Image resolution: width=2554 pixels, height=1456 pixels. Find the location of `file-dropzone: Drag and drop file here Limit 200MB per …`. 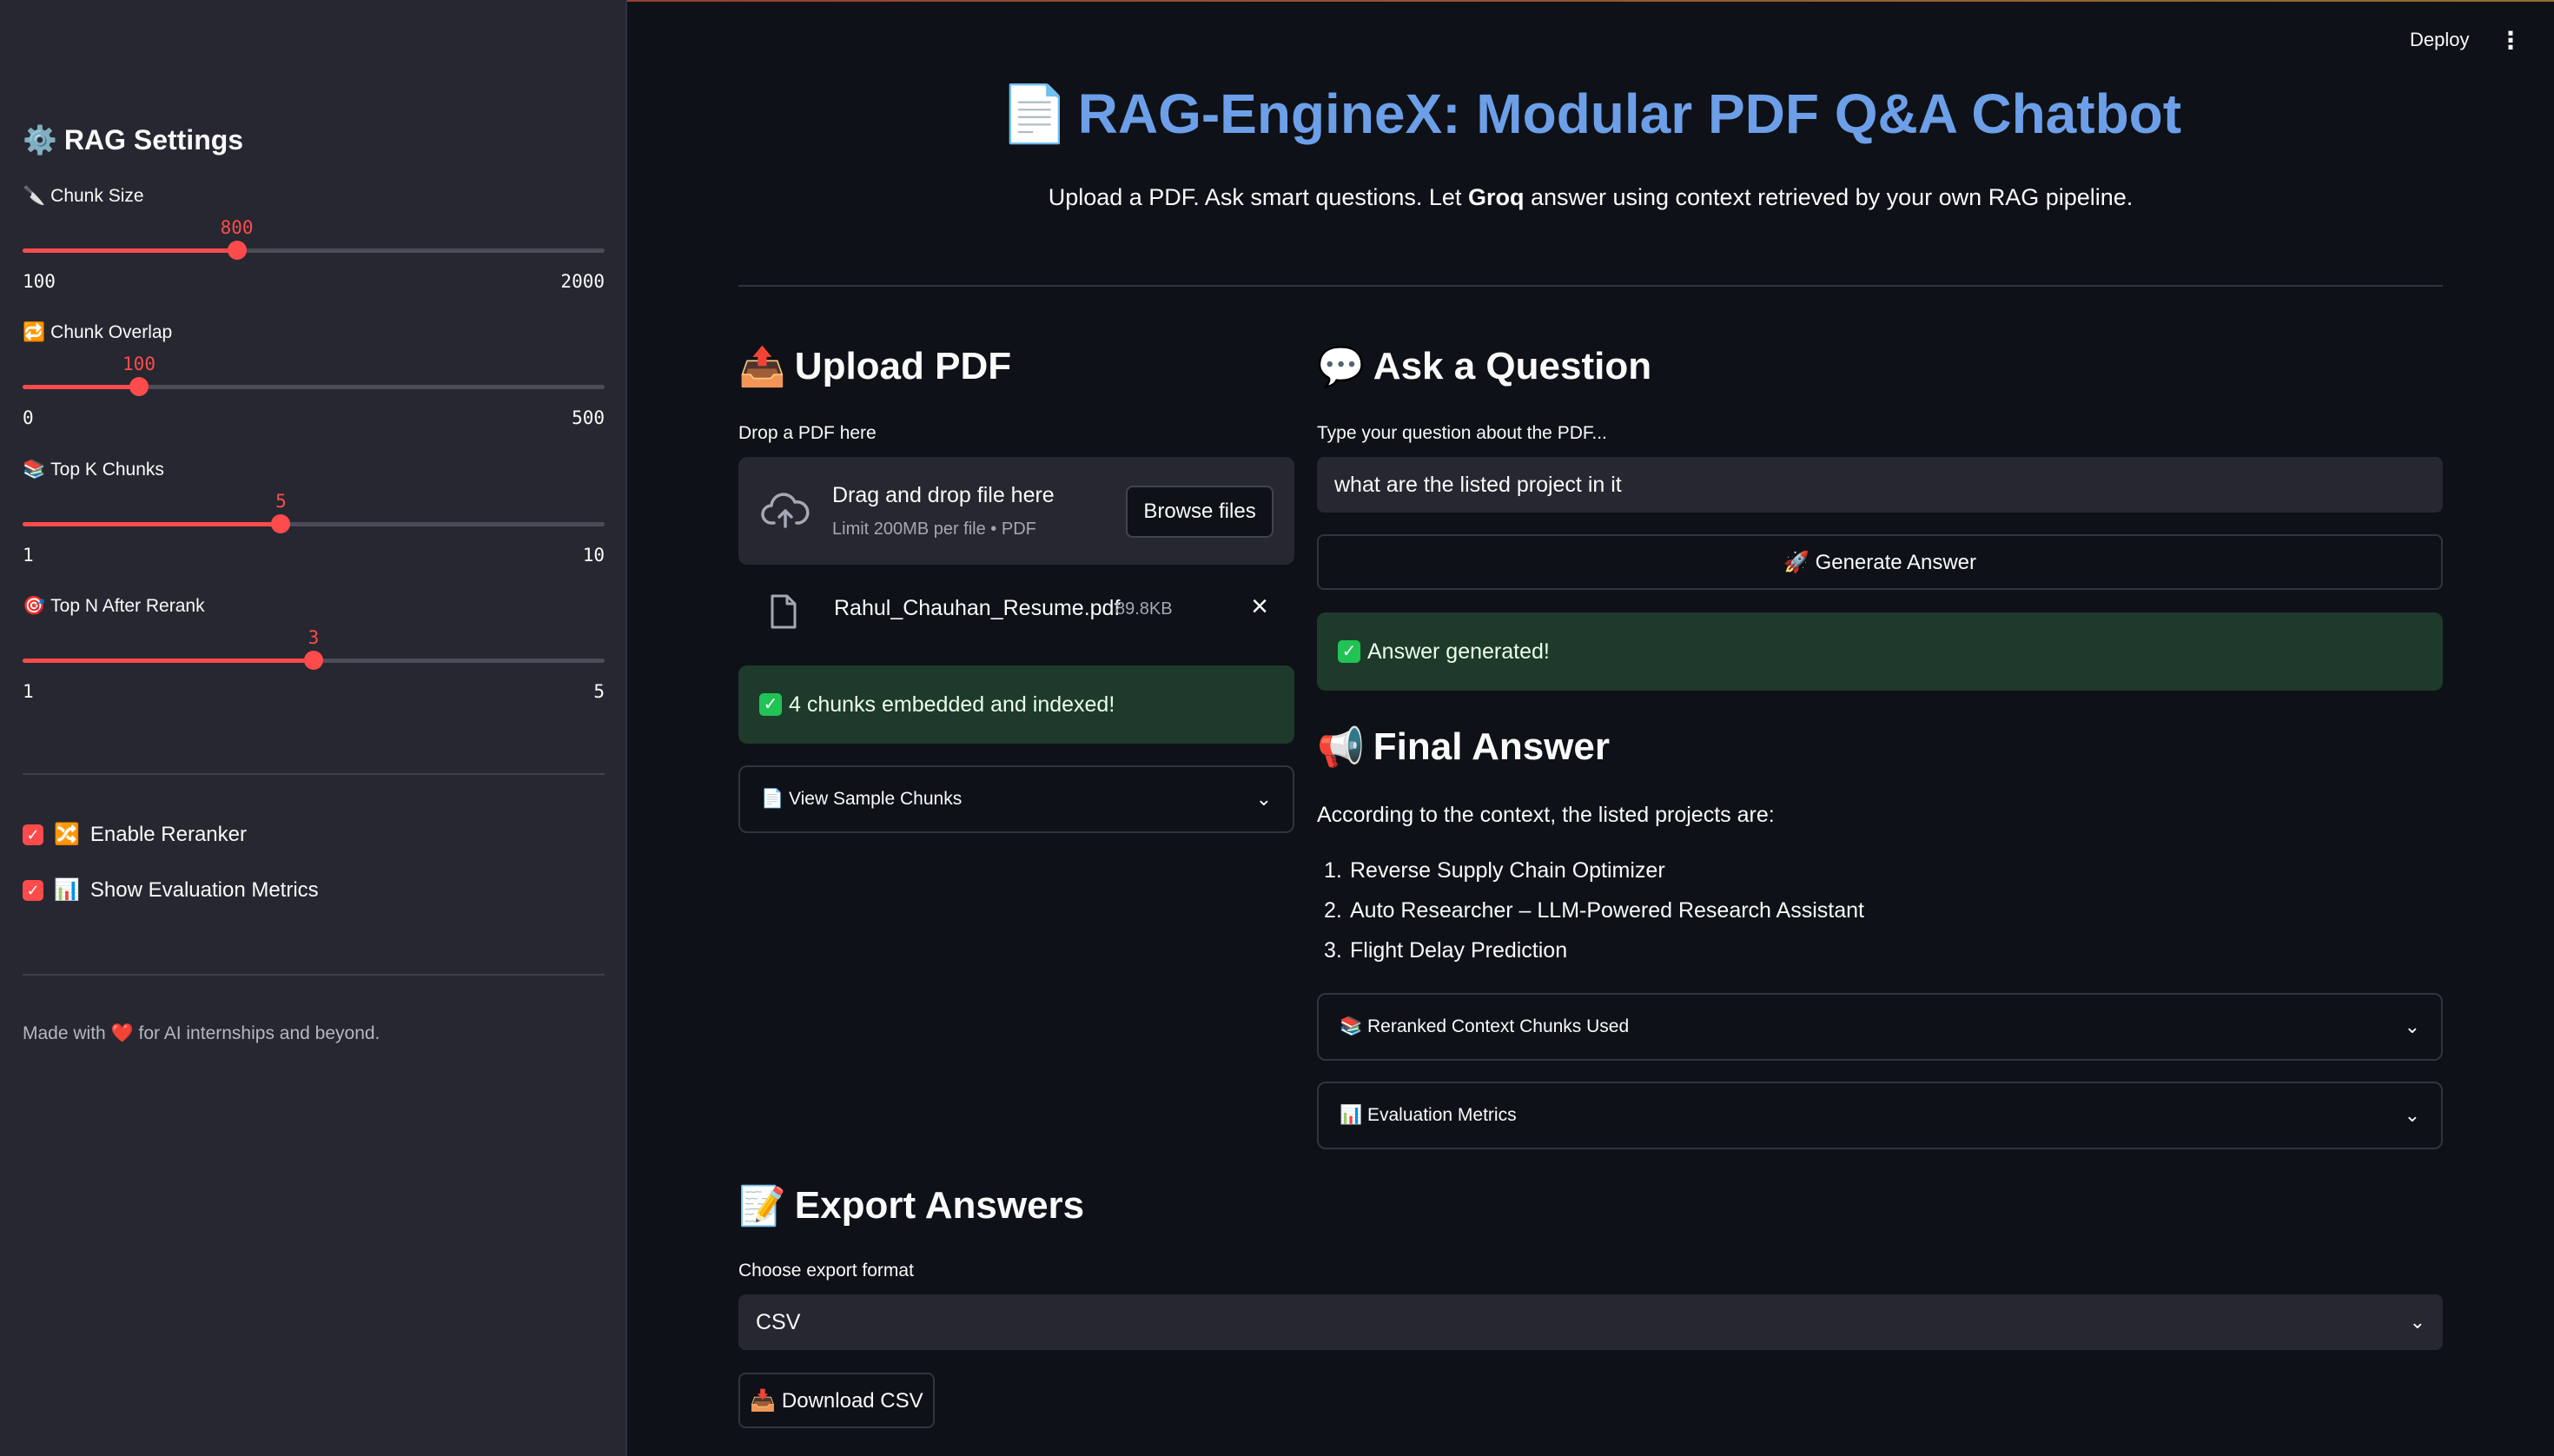

file-dropzone: Drag and drop file here Limit 200MB per … is located at coordinates (1016, 511).